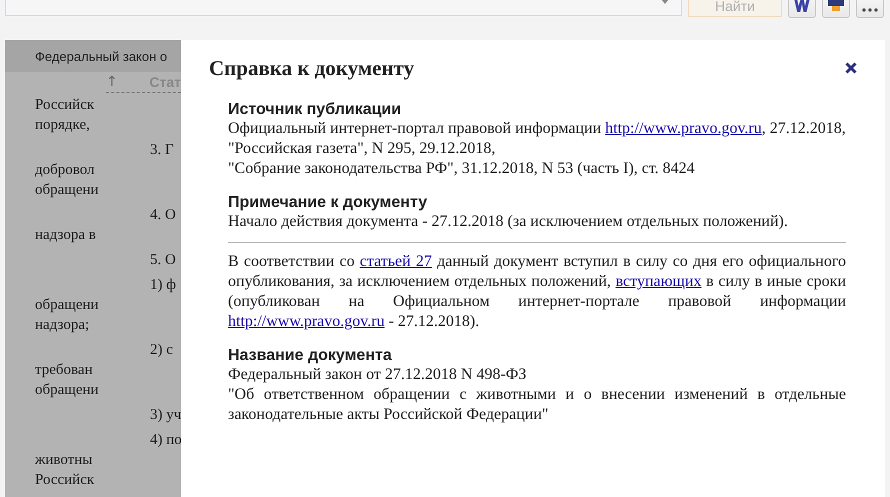 Image resolution: width=890 pixels, height=497 pixels. I want to click on link: вступающих, so click(659, 281).